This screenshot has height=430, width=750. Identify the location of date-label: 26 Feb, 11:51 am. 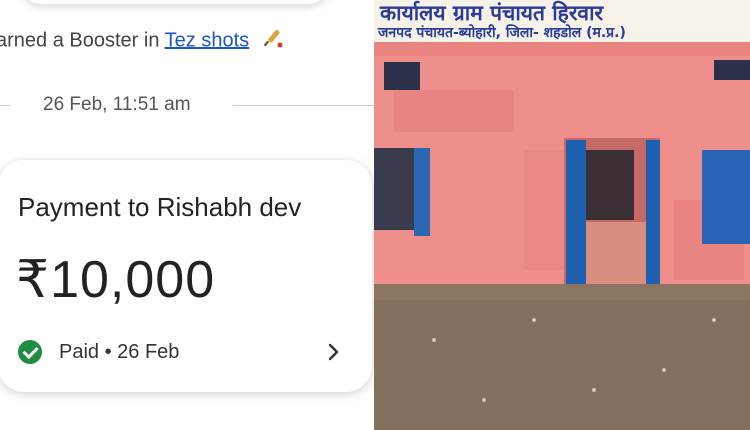
(117, 104).